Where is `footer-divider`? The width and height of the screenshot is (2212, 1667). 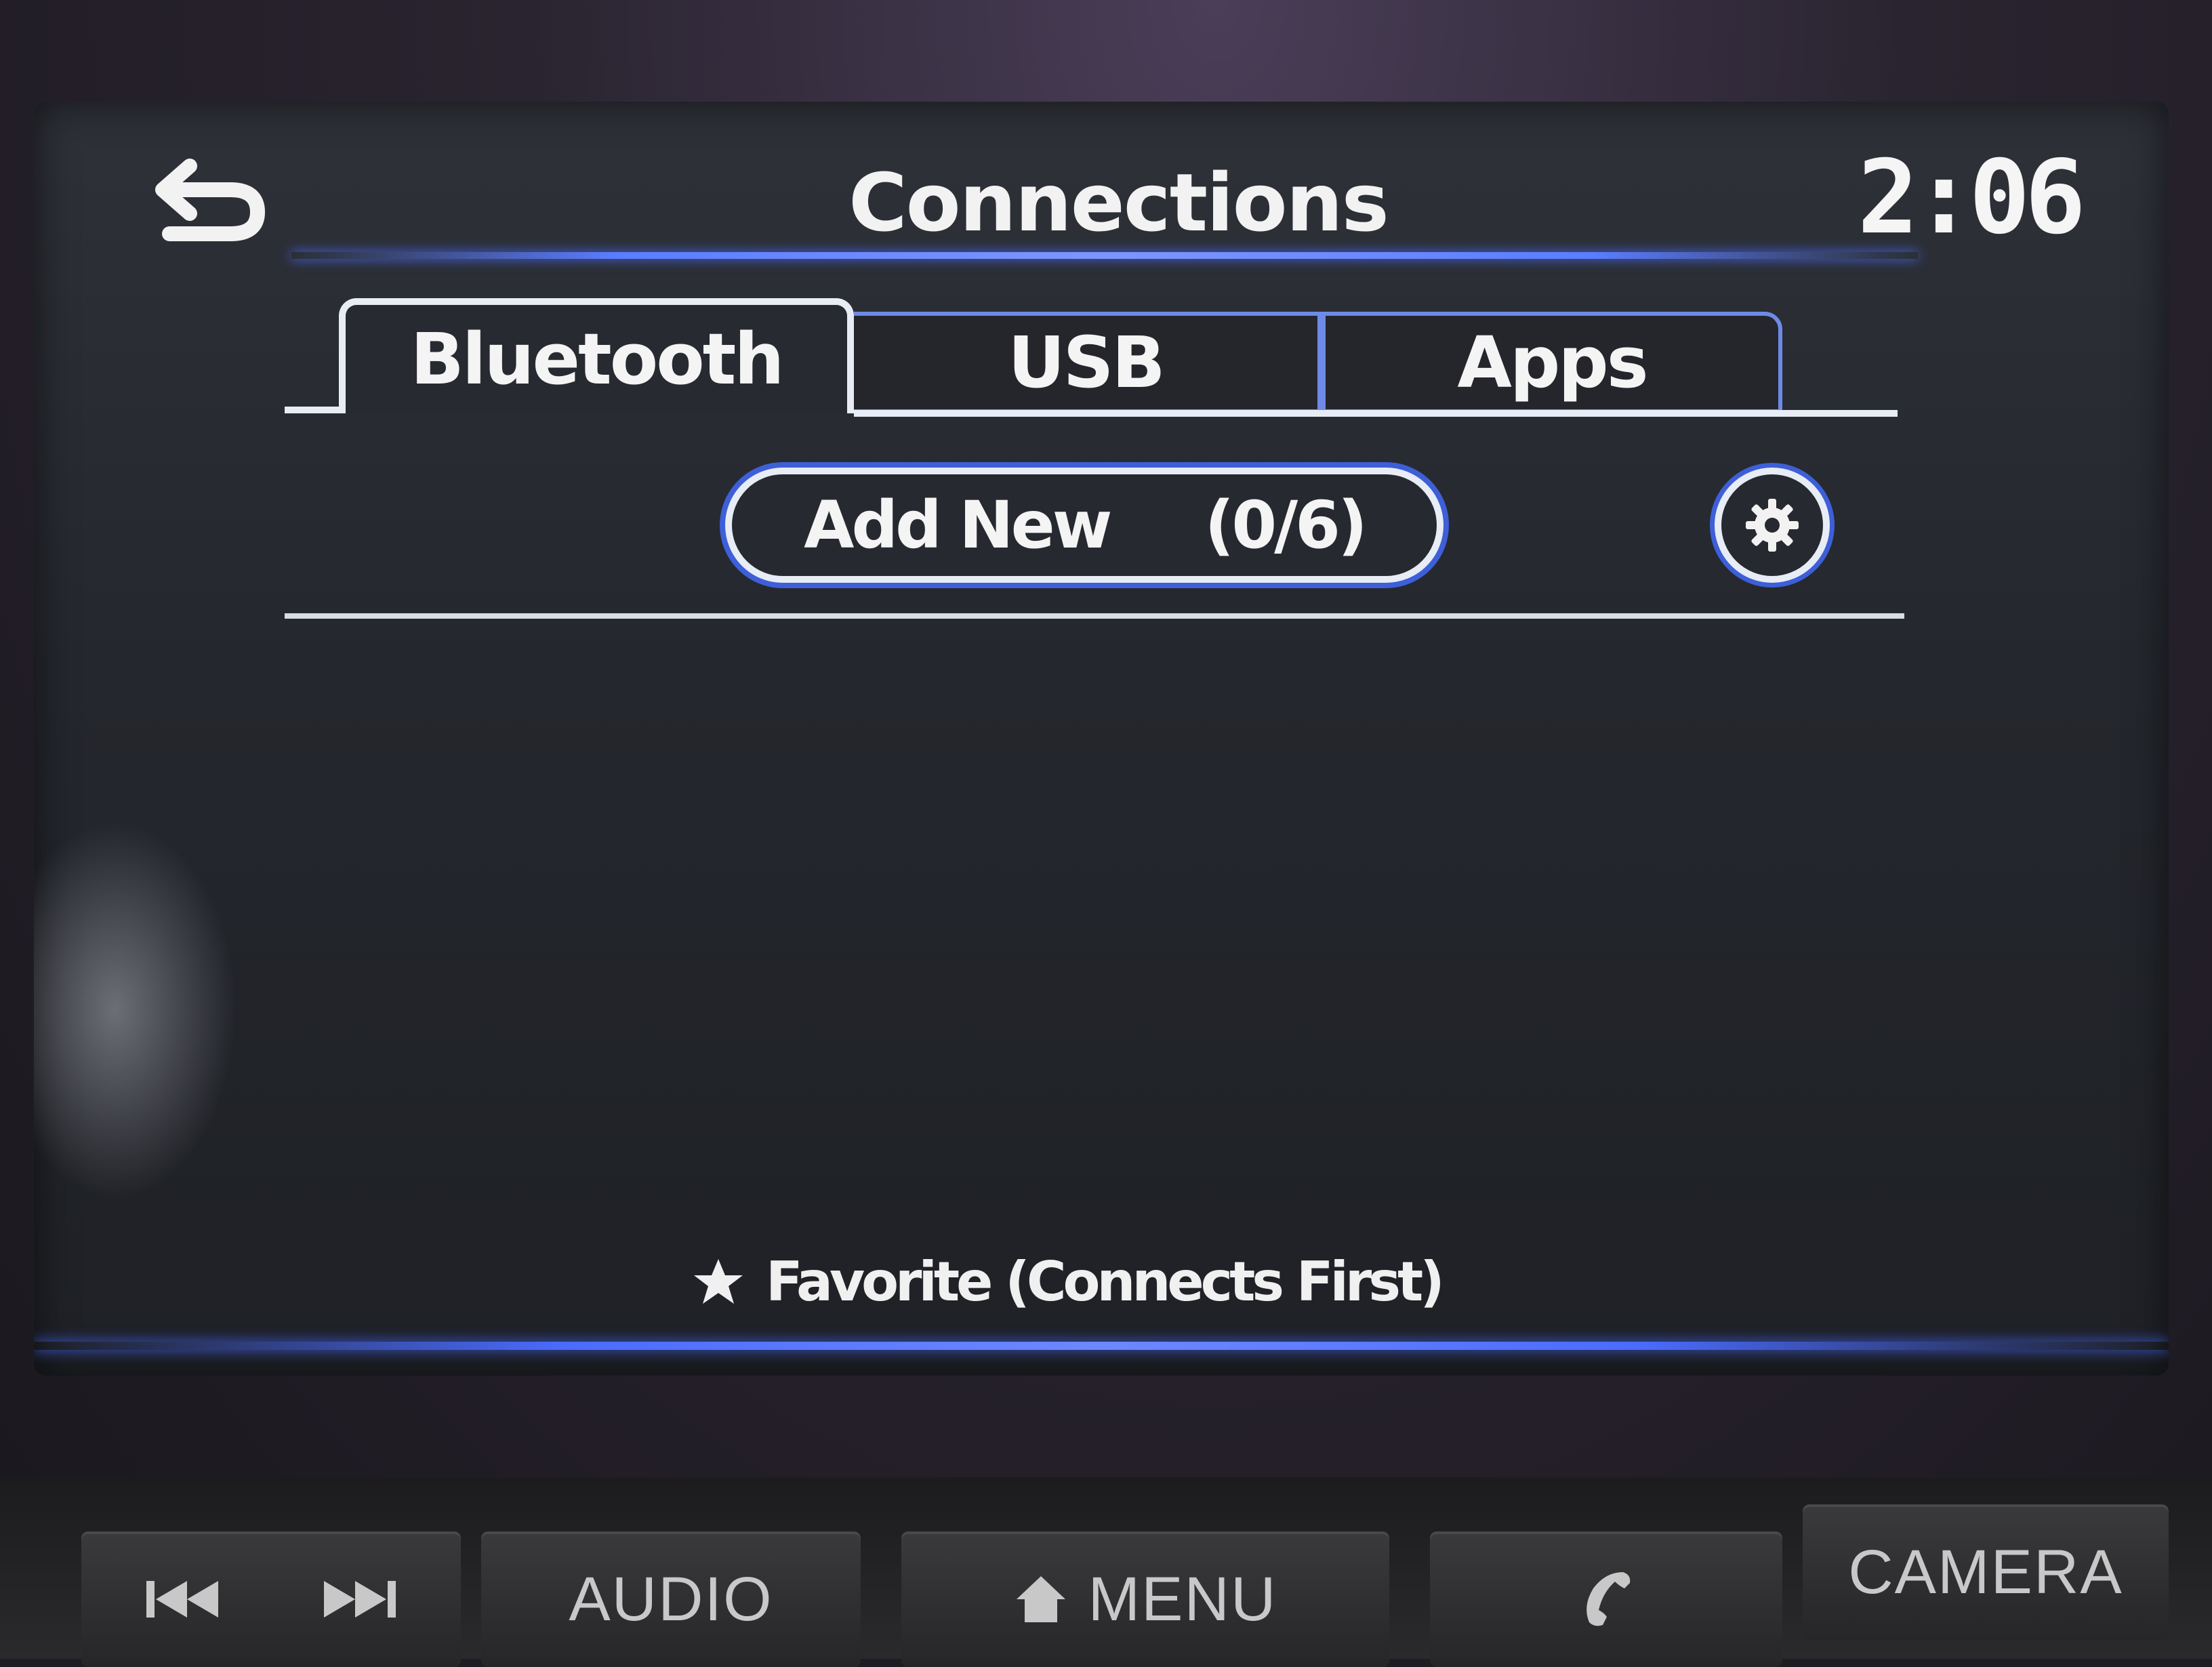 footer-divider is located at coordinates (1101, 1346).